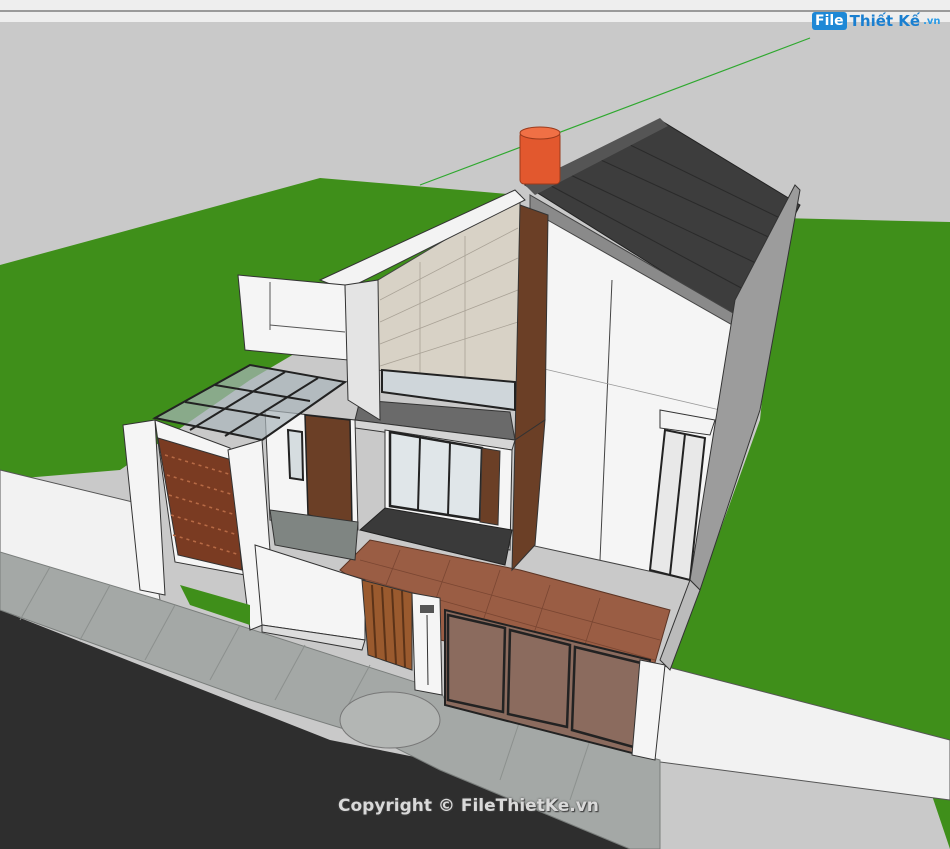  What do you see at coordinates (540, 158) in the screenshot?
I see `water-tank` at bounding box center [540, 158].